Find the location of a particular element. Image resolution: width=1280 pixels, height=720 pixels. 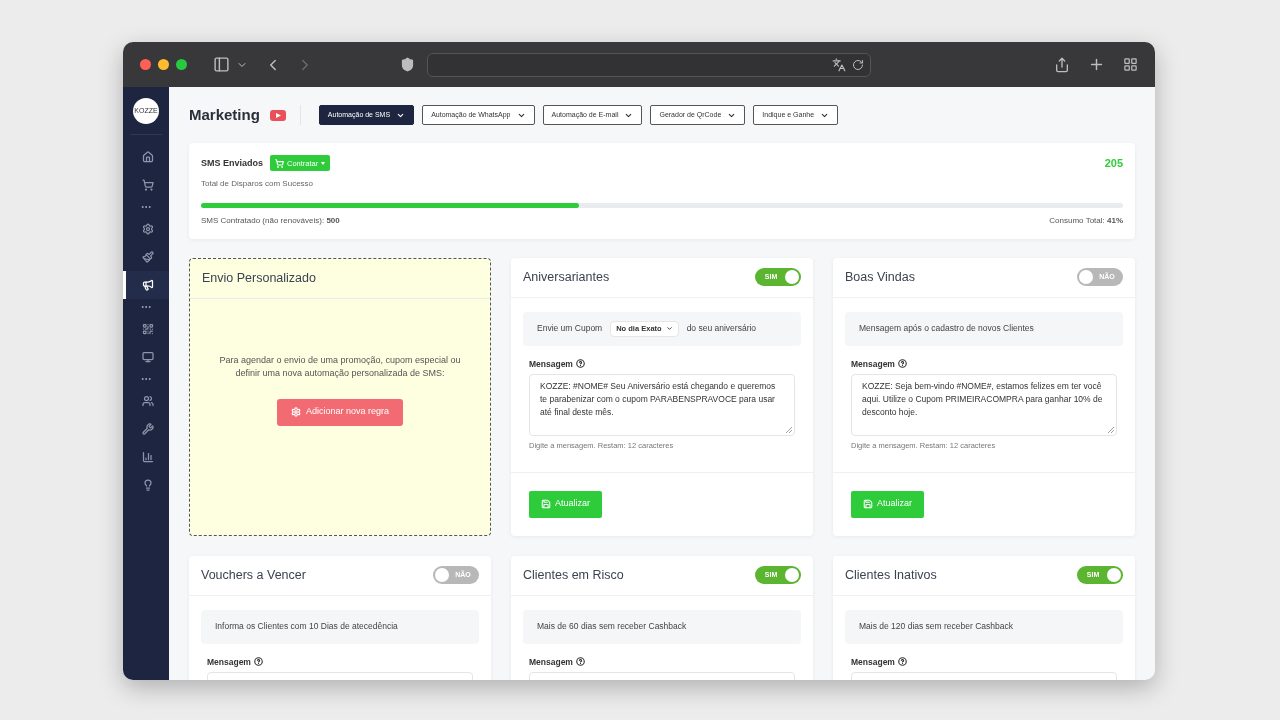

card-title: Clientes Inativos is located at coordinates (891, 575).